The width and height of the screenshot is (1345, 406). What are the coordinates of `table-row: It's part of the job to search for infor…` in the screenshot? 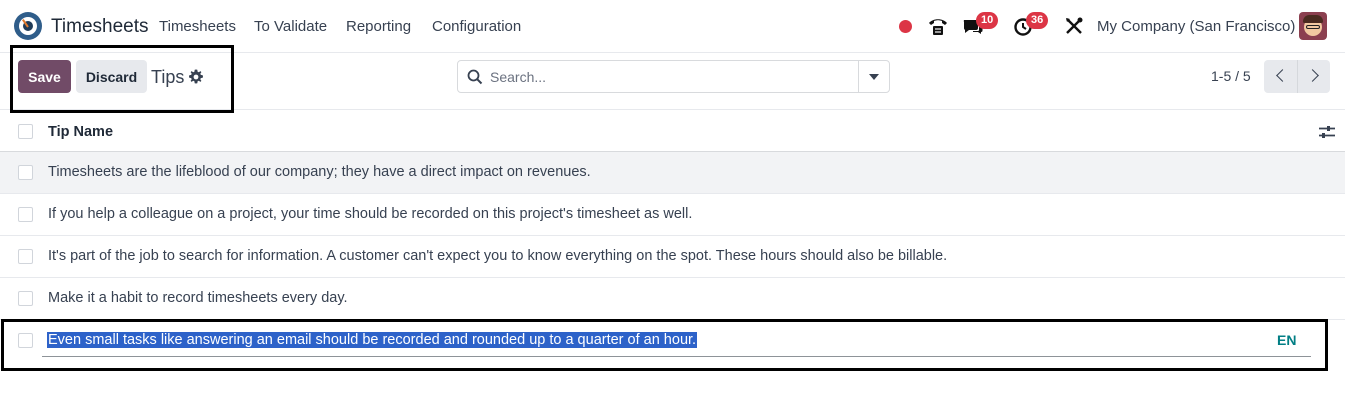 It's located at (672, 257).